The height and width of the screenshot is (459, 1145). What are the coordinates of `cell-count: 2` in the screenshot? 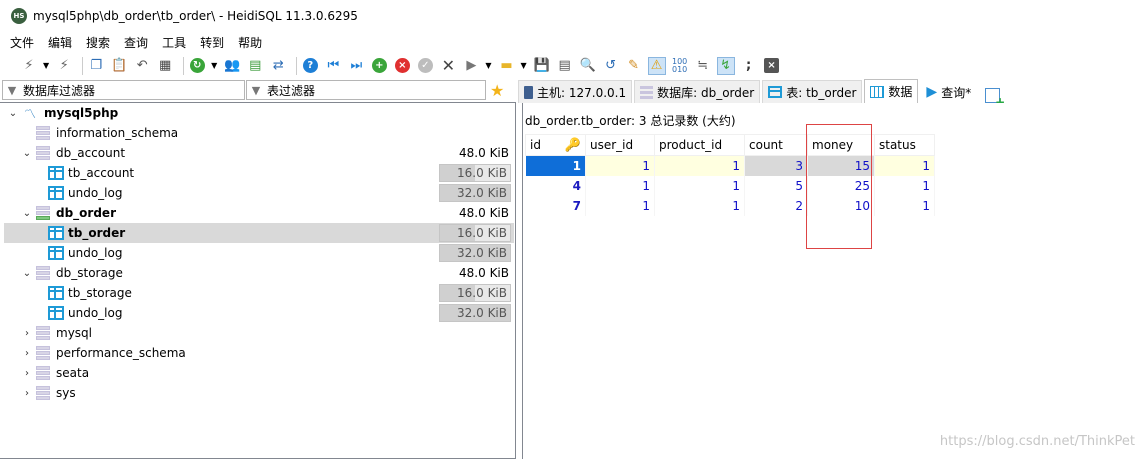 It's located at (776, 205).